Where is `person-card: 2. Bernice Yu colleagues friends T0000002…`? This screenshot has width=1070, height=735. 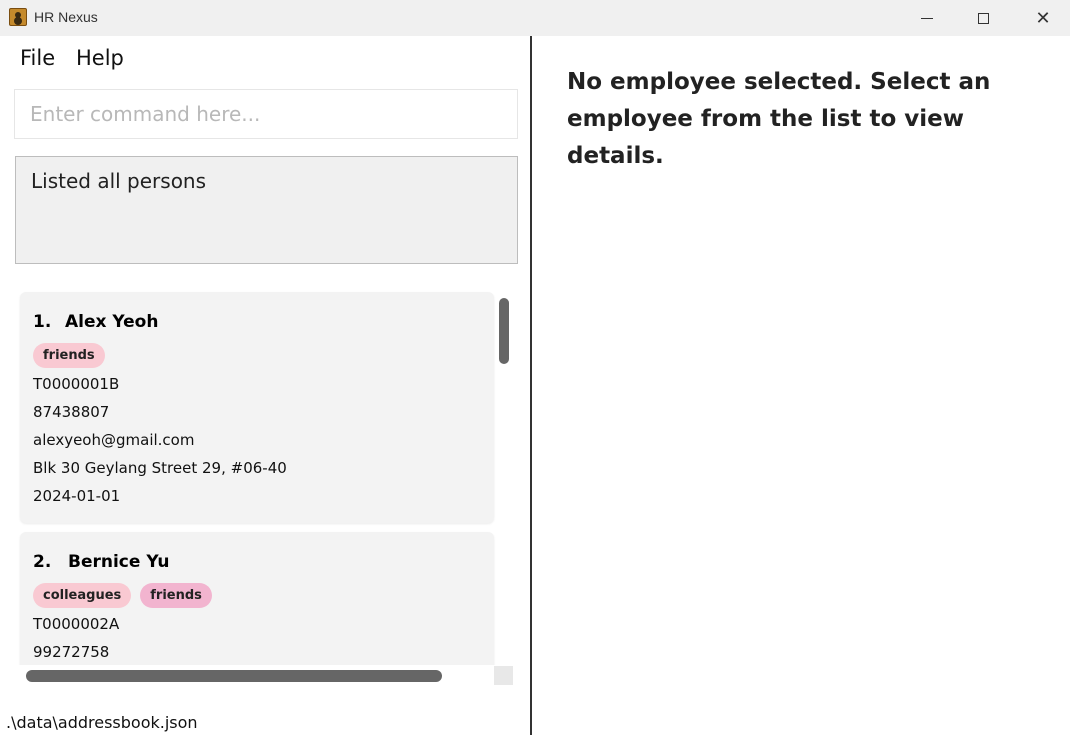
person-card: 2. Bernice Yu colleagues friends T0000002… is located at coordinates (257, 598).